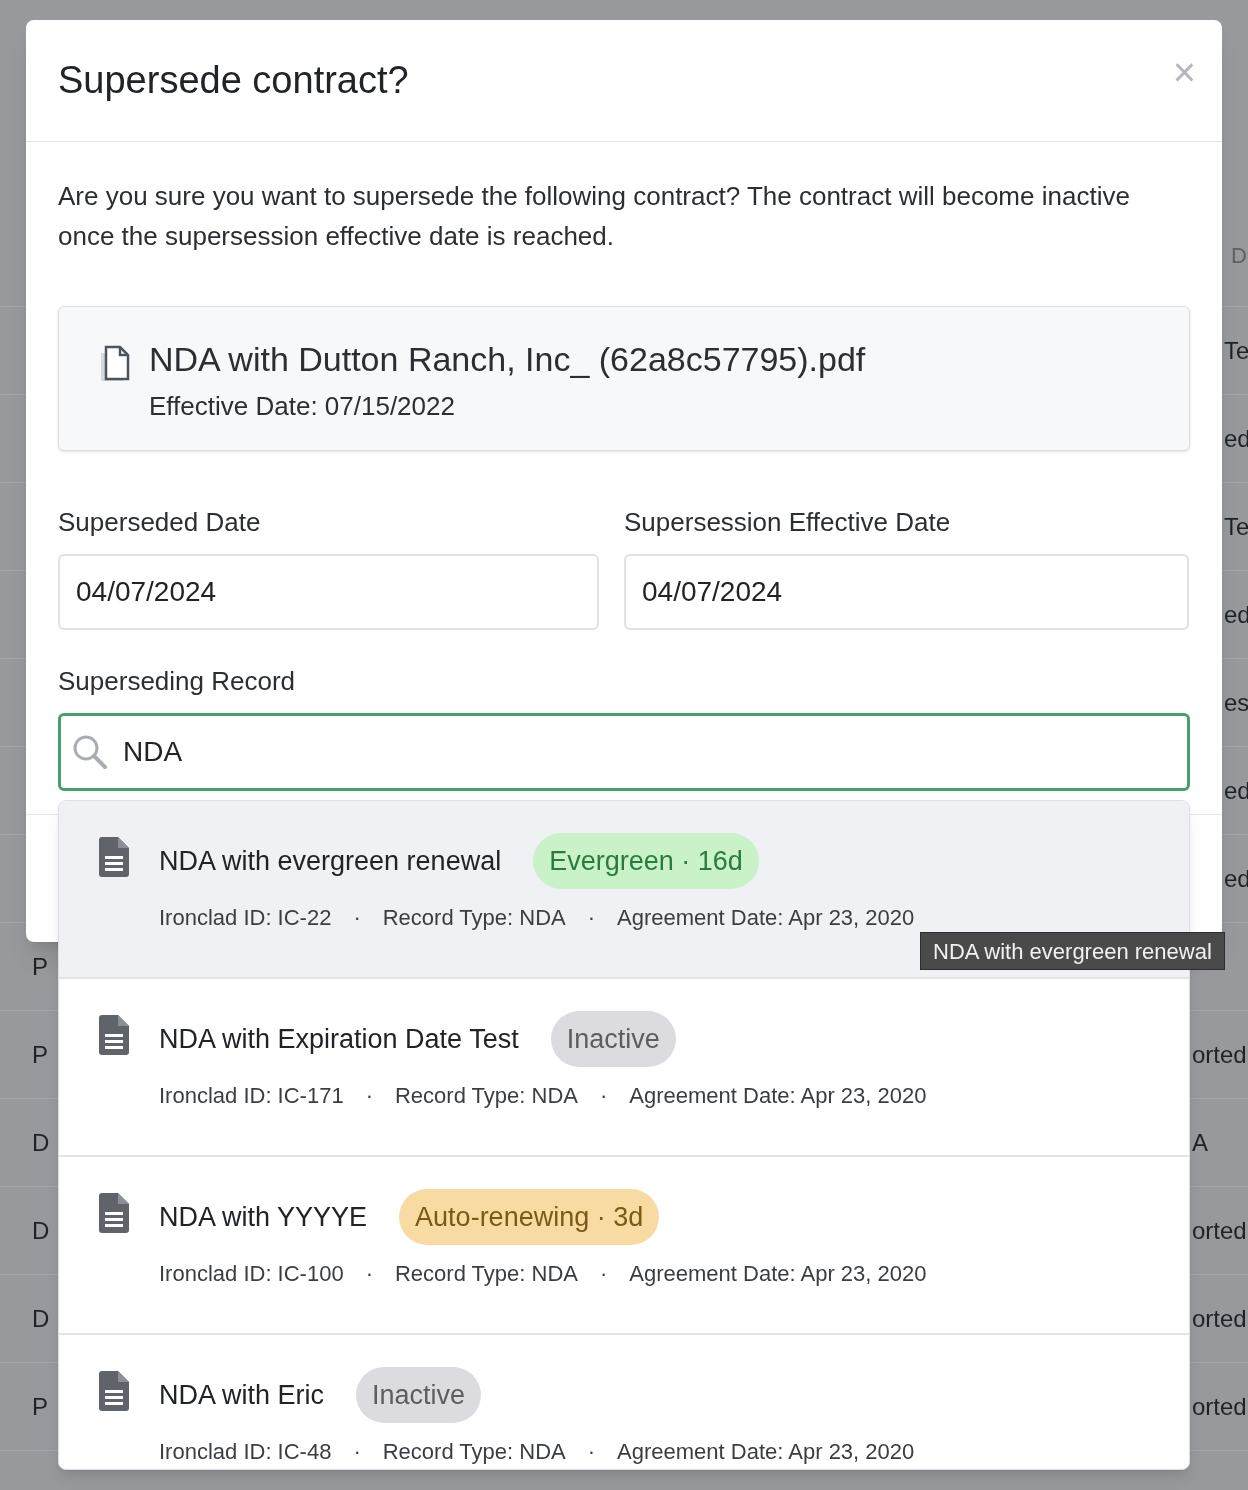  What do you see at coordinates (177, 681) in the screenshot?
I see `field-label: Superseding Record` at bounding box center [177, 681].